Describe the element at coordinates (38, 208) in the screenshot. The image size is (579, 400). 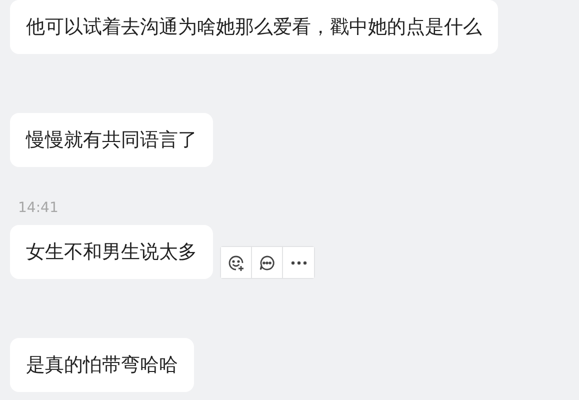
I see `message-time: 14:41` at that location.